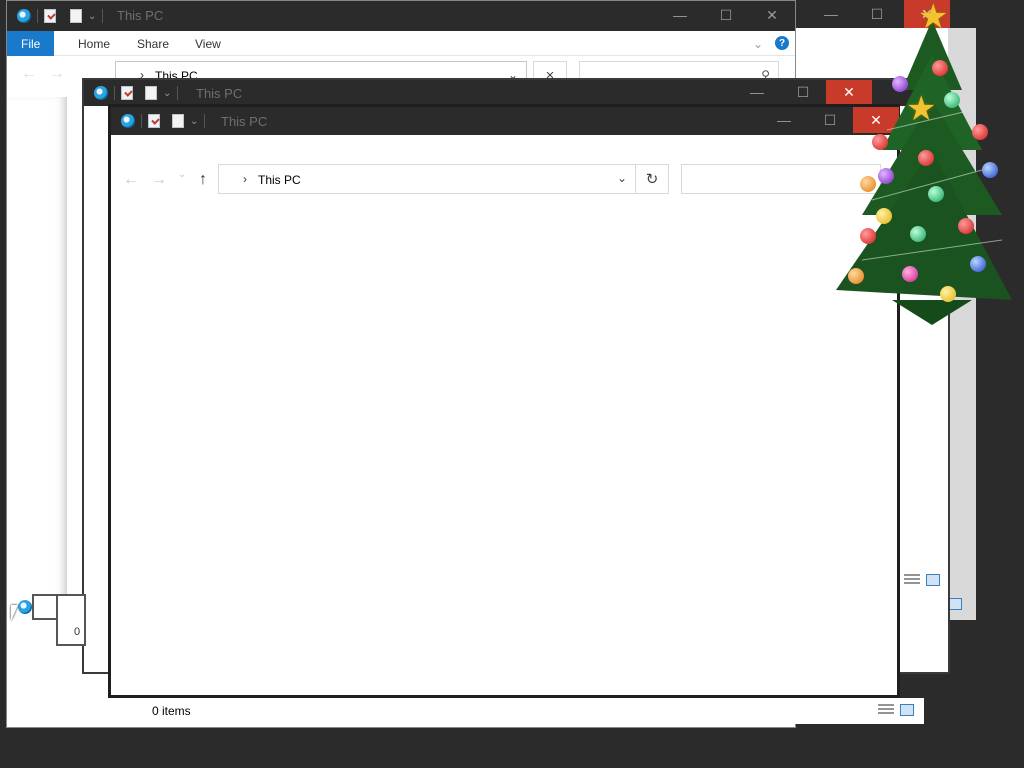 The height and width of the screenshot is (768, 1024). Describe the element at coordinates (622, 178) in the screenshot. I see `address-dropdown-icon: ⌄` at that location.